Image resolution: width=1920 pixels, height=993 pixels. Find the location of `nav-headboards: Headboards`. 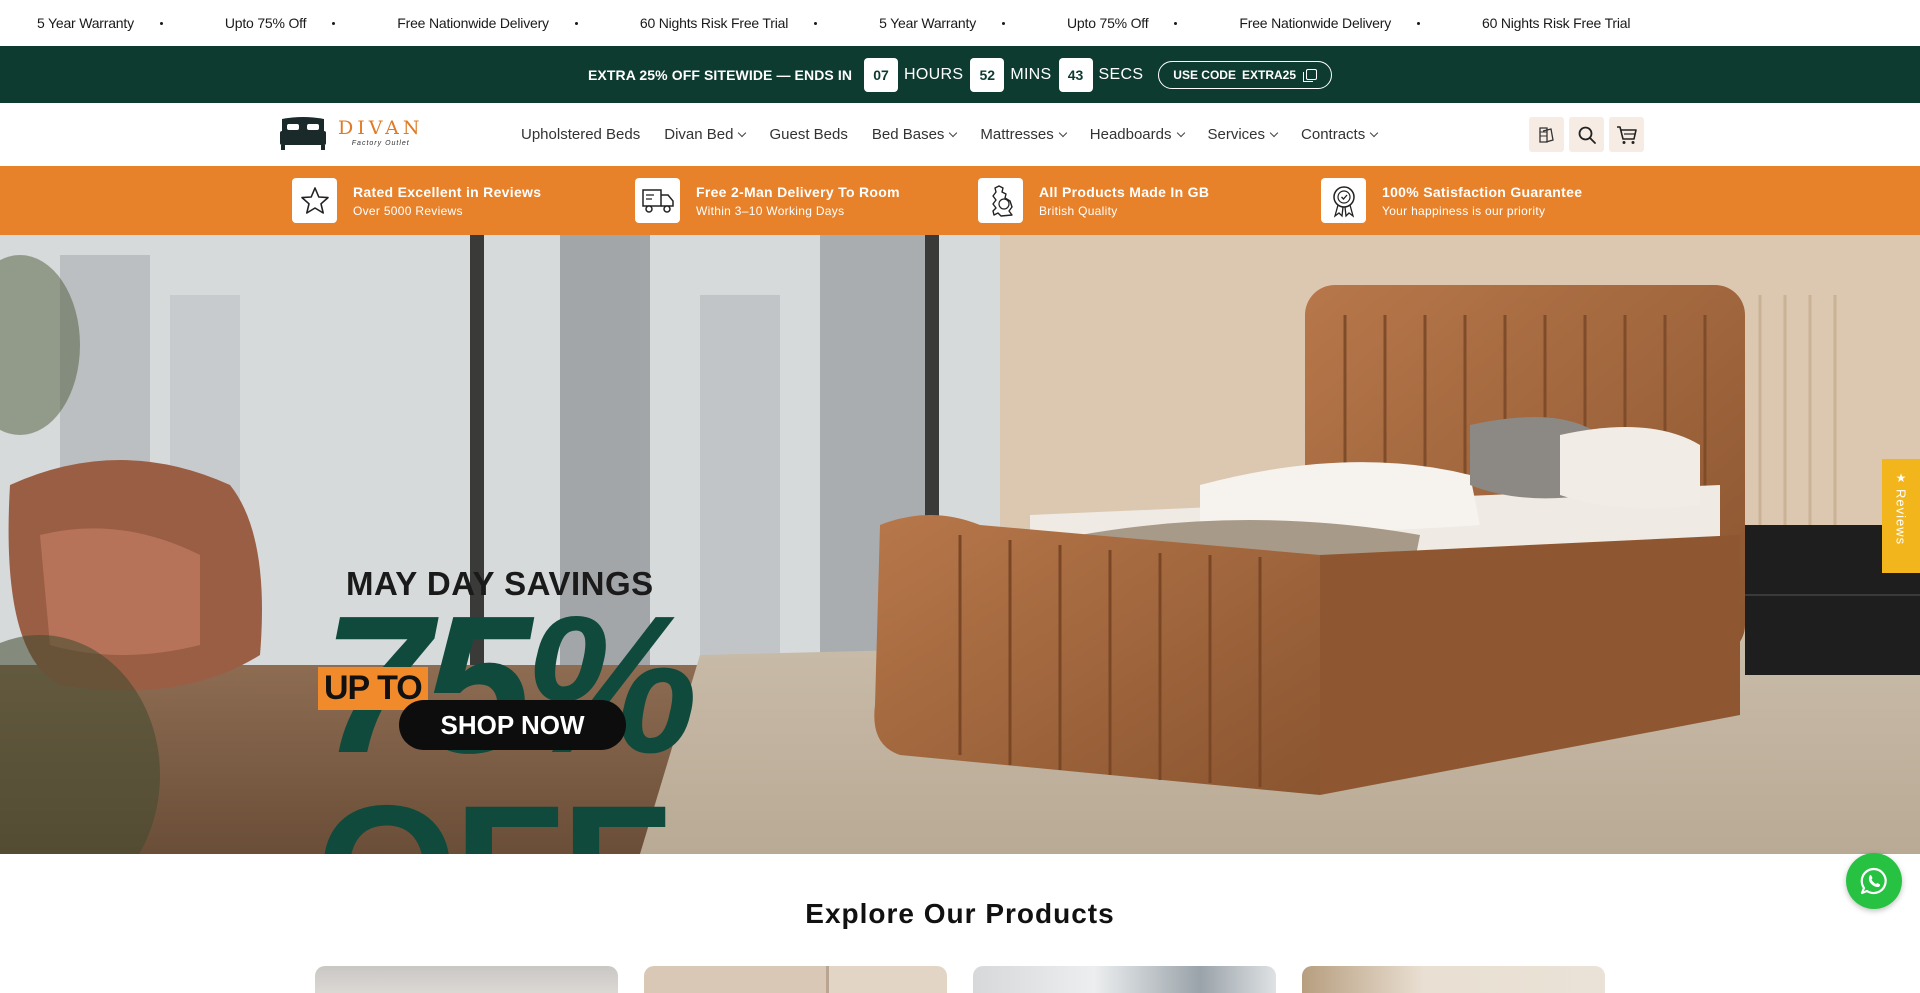

nav-headboards: Headboards is located at coordinates (1137, 134).